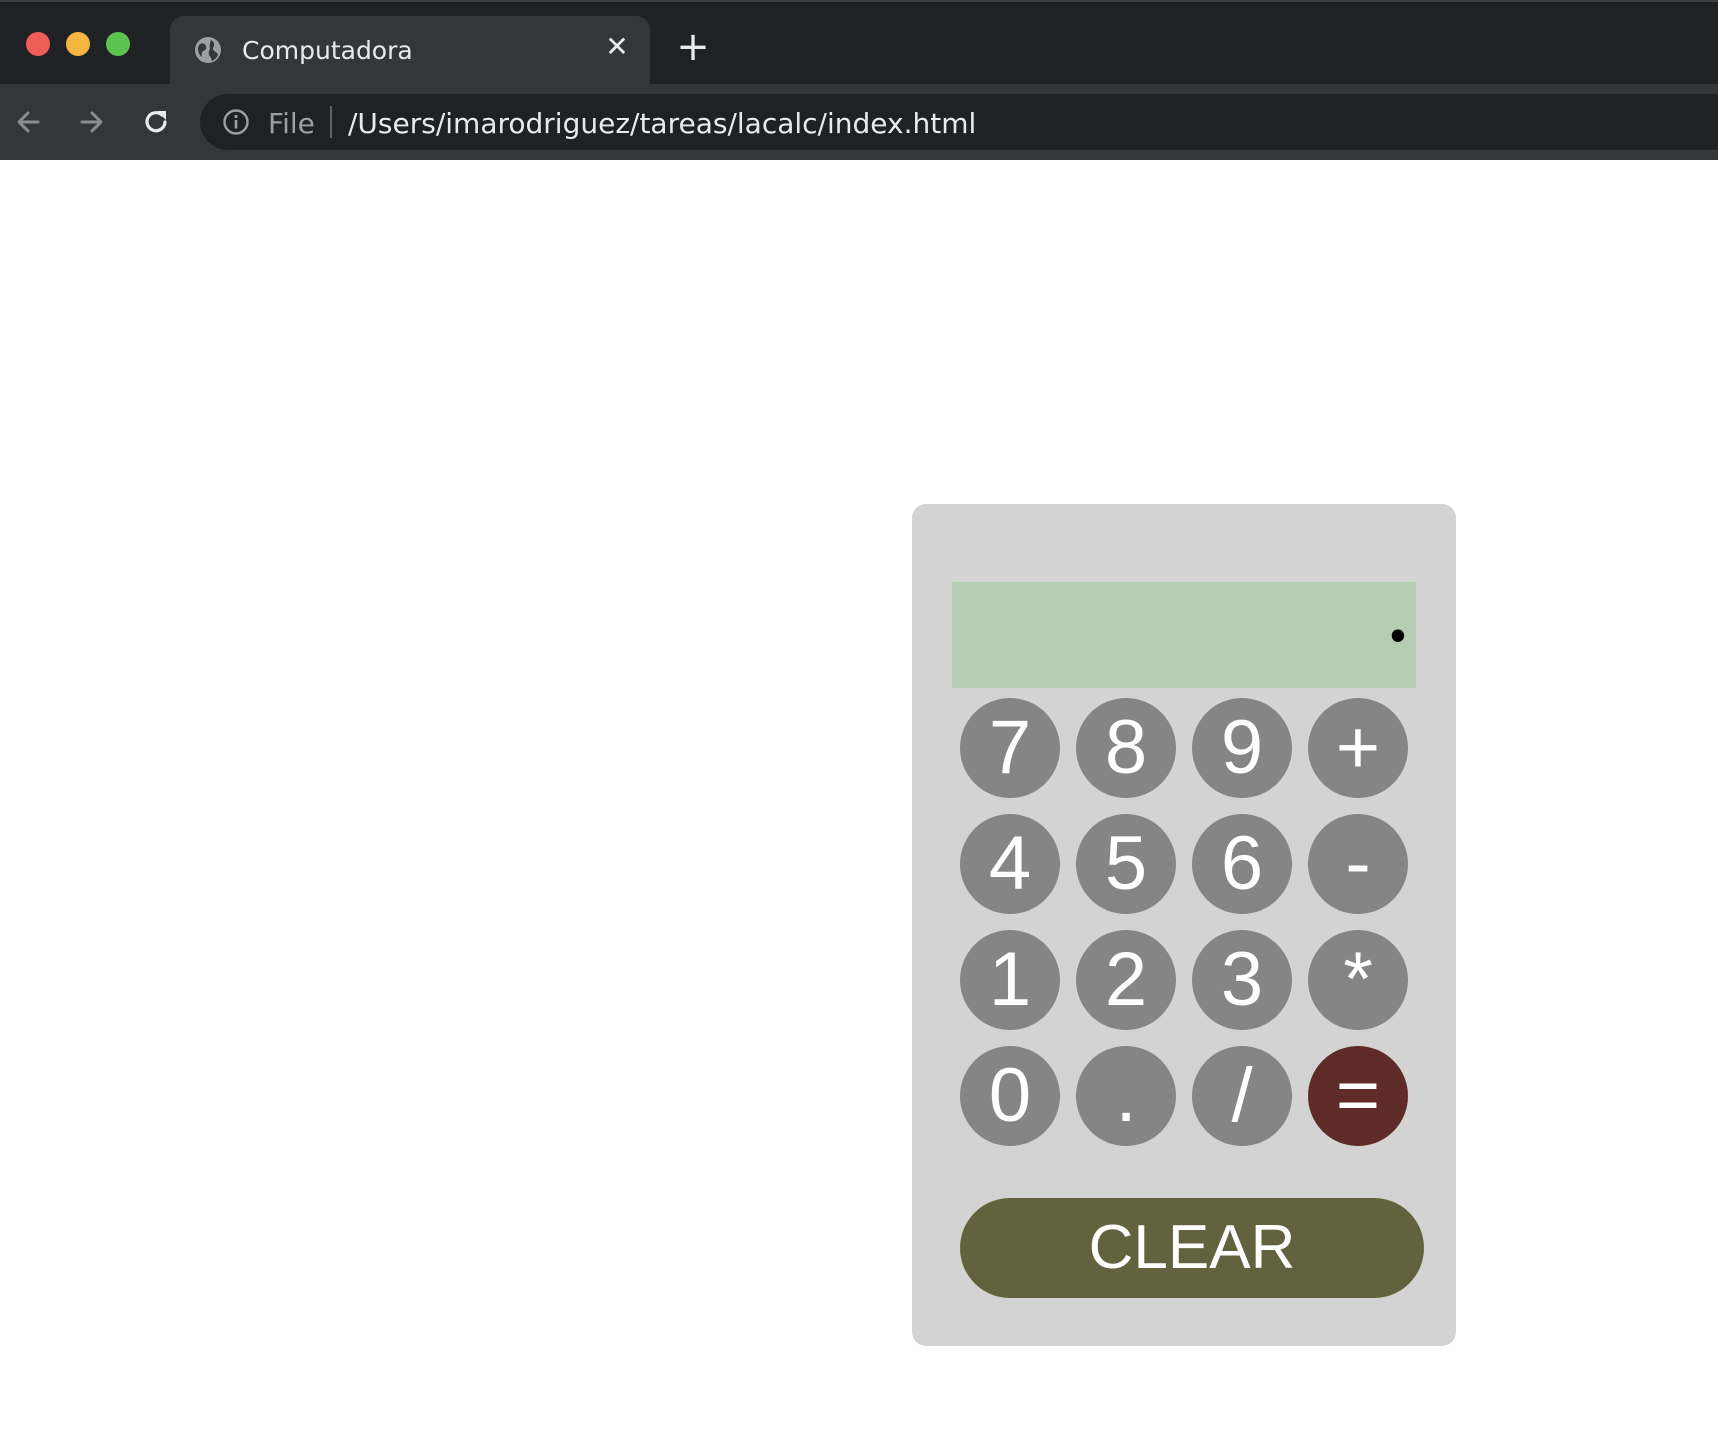 The image size is (1718, 1442). Describe the element at coordinates (1358, 748) in the screenshot. I see `key-plus: +` at that location.